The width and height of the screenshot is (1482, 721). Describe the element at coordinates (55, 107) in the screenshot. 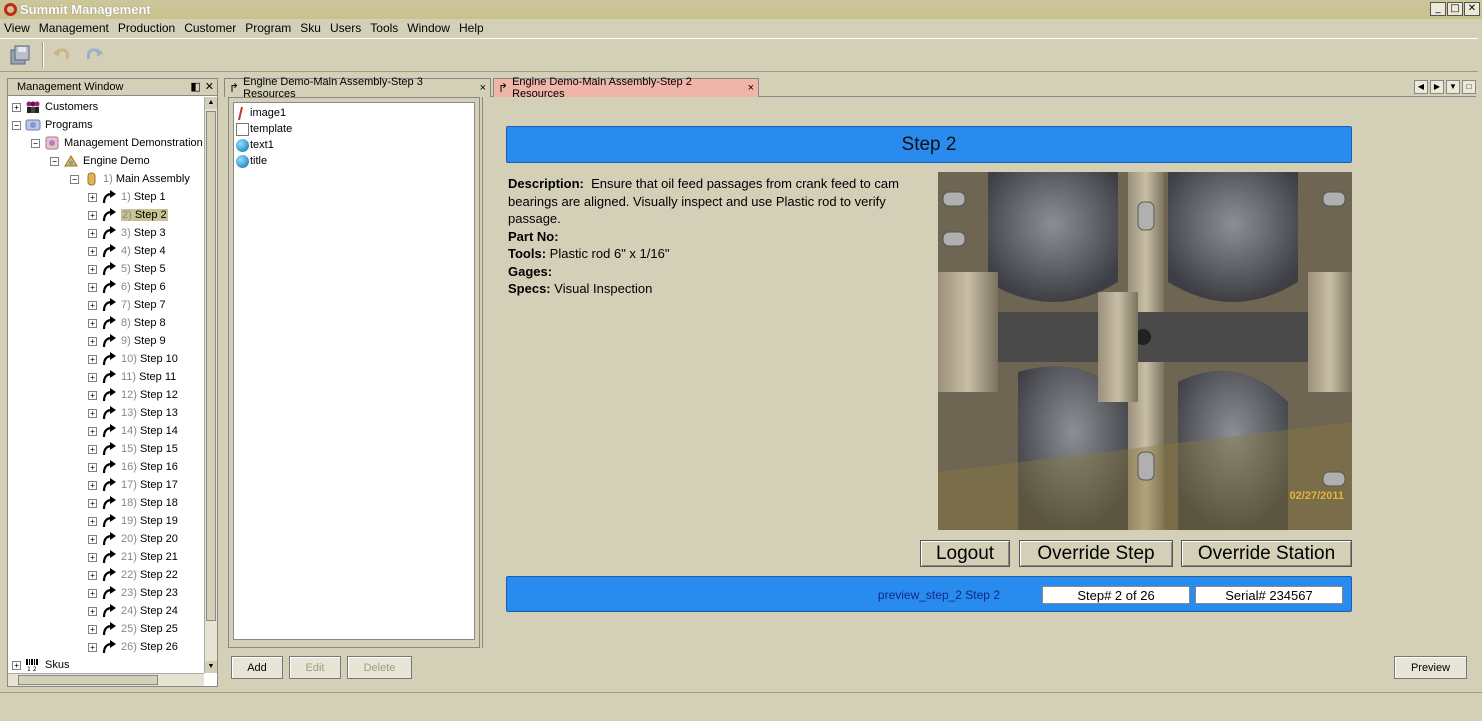

I see `tree-node-customers: + Customers` at that location.